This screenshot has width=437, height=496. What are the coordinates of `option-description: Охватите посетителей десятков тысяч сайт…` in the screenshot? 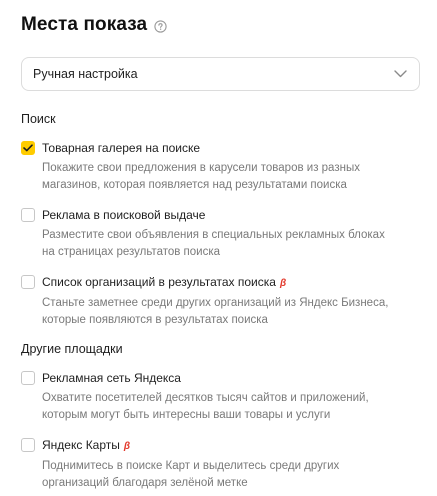 It's located at (222, 407).